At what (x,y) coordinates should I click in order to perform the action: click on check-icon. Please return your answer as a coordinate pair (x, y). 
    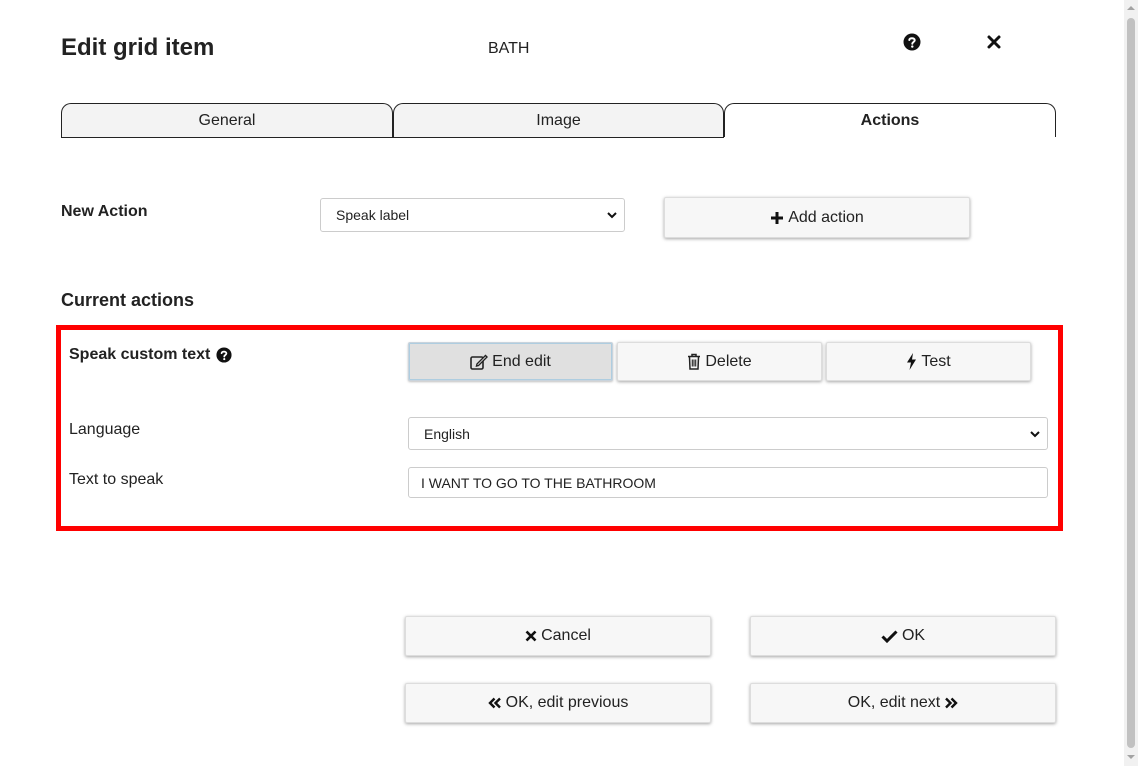
    Looking at the image, I should click on (889, 636).